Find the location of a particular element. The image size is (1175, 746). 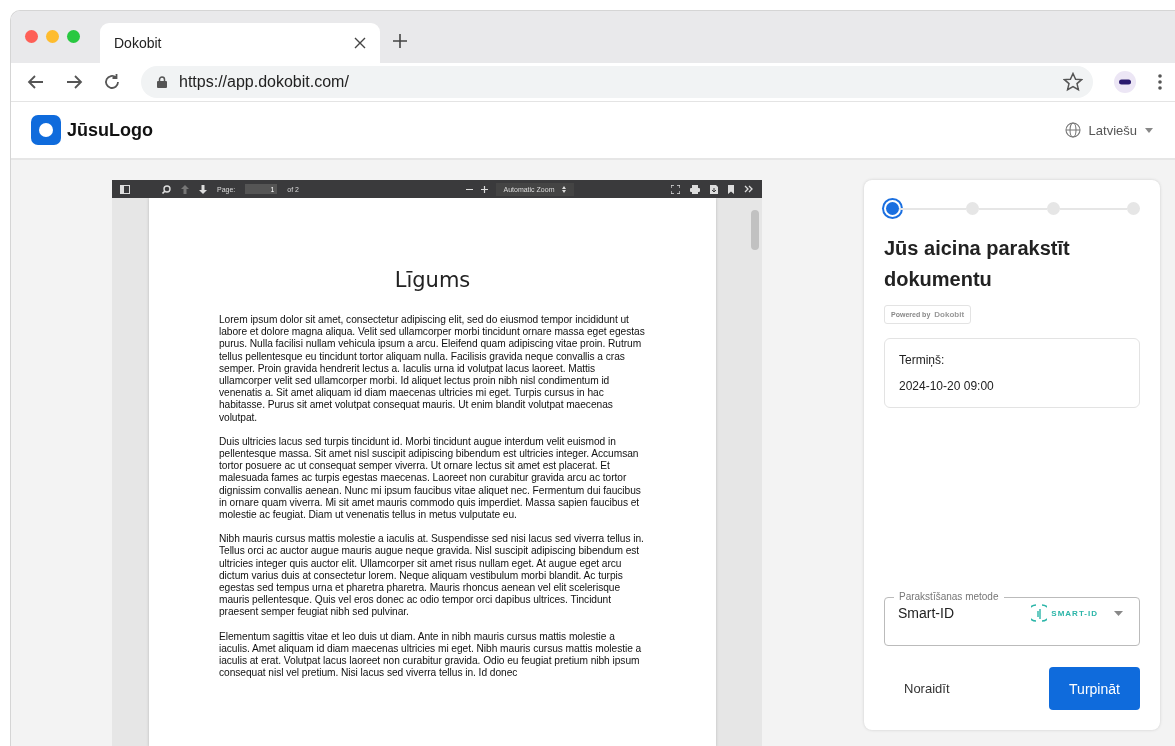

arrow-up-icon is located at coordinates (185, 189).